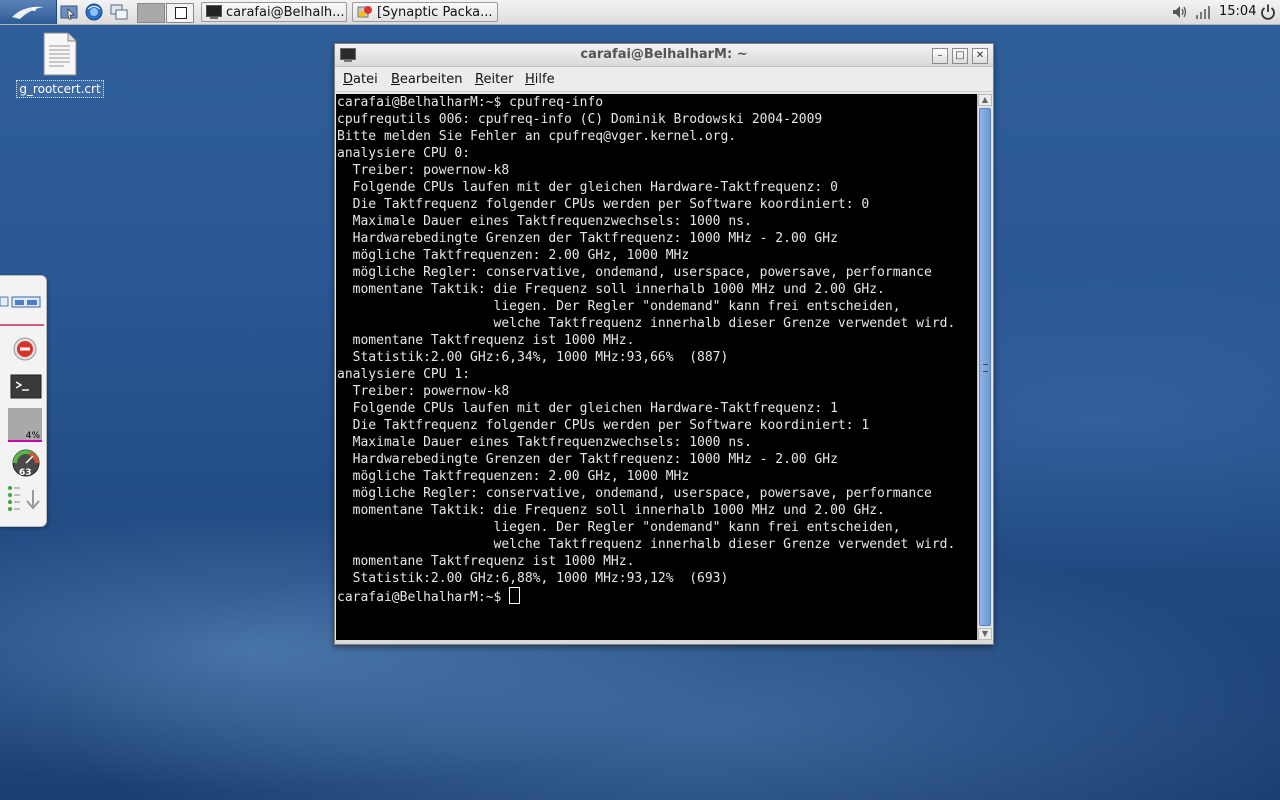 This screenshot has width=1280, height=800. What do you see at coordinates (22, 302) in the screenshot?
I see `window-list-icon` at bounding box center [22, 302].